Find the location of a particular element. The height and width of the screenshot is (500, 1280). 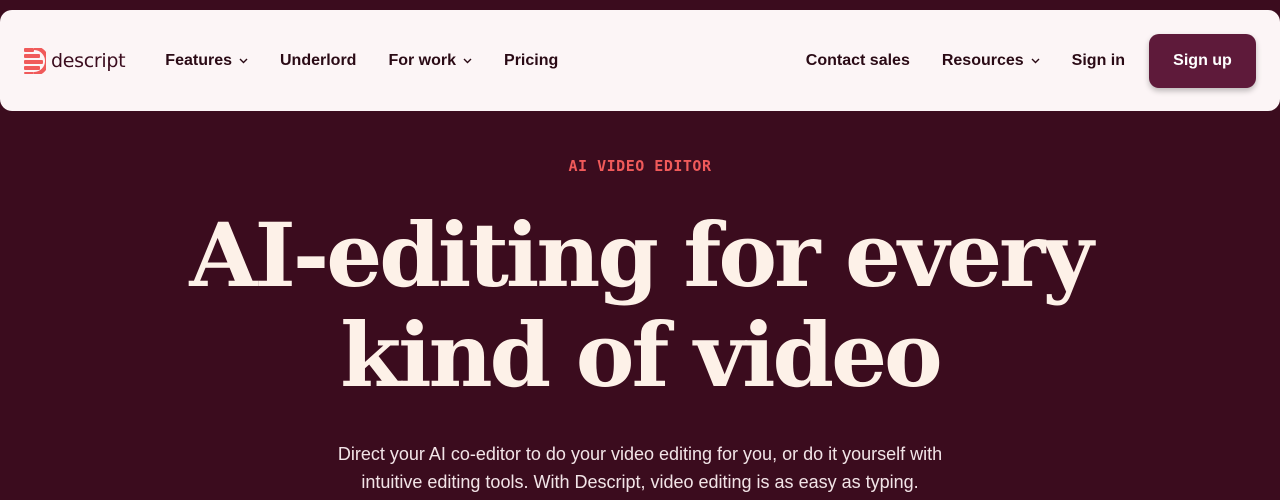

nav-item-label: Contact sales is located at coordinates (857, 60).